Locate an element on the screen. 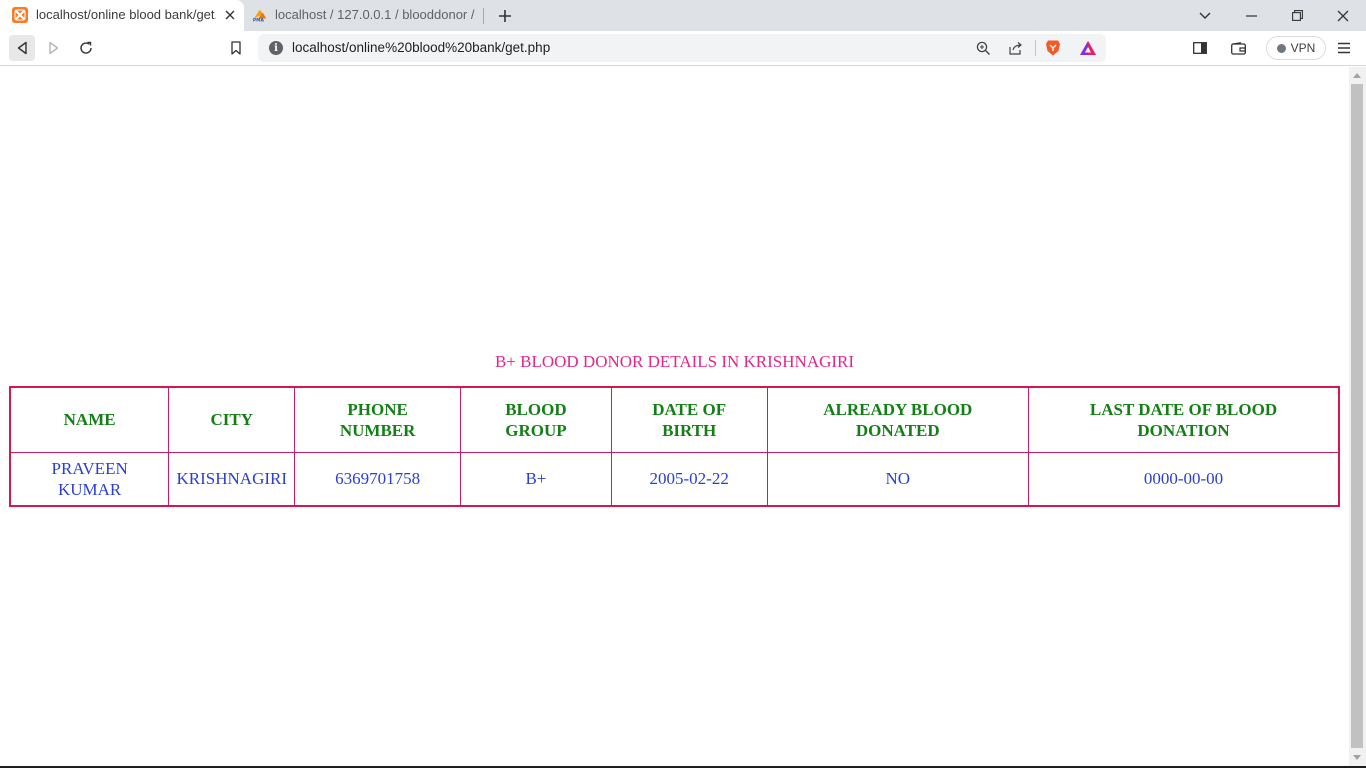  minimize-button is located at coordinates (1251, 15).